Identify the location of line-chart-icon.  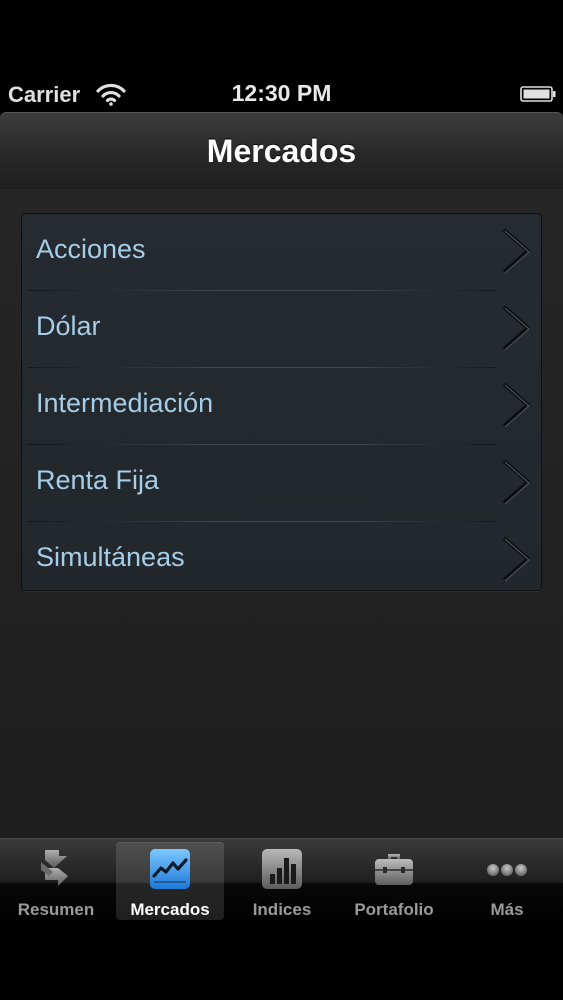
(170, 869).